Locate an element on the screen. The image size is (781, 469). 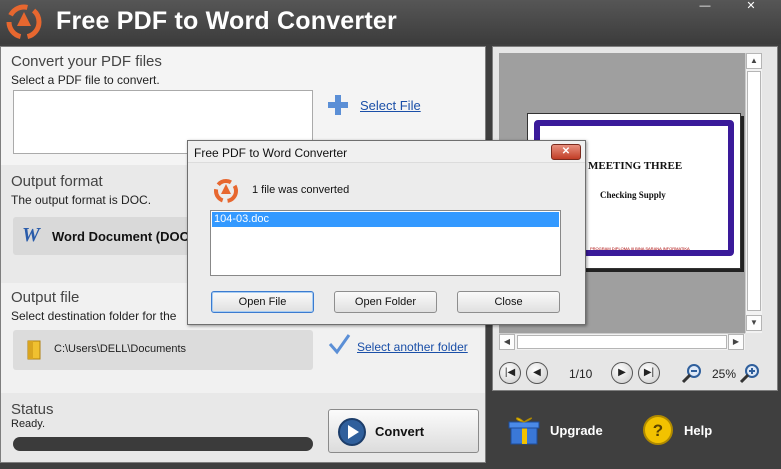
gift-box-icon is located at coordinates (524, 431).